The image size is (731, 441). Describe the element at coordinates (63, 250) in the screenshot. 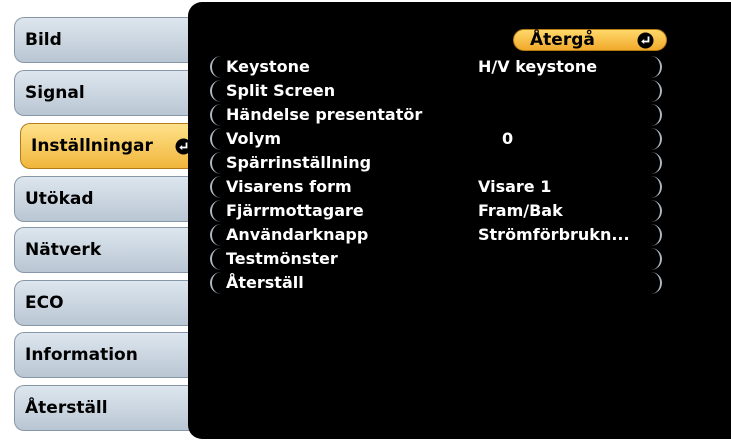

I see `tab-label: Nätverk` at that location.